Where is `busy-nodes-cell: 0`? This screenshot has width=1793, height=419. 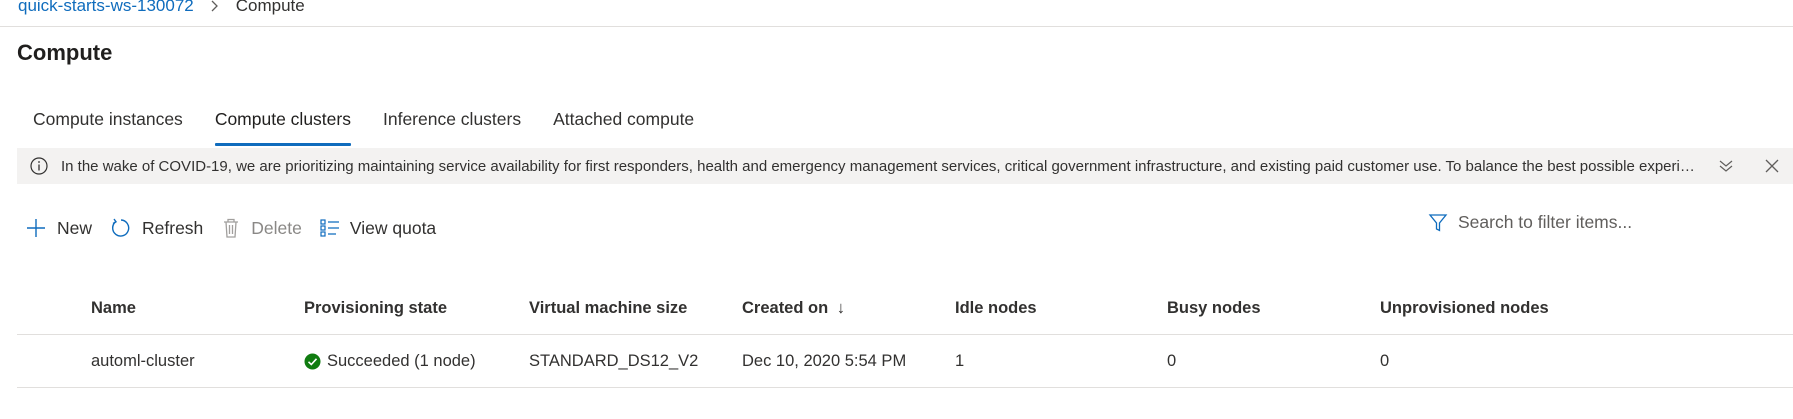
busy-nodes-cell: 0 is located at coordinates (1172, 361).